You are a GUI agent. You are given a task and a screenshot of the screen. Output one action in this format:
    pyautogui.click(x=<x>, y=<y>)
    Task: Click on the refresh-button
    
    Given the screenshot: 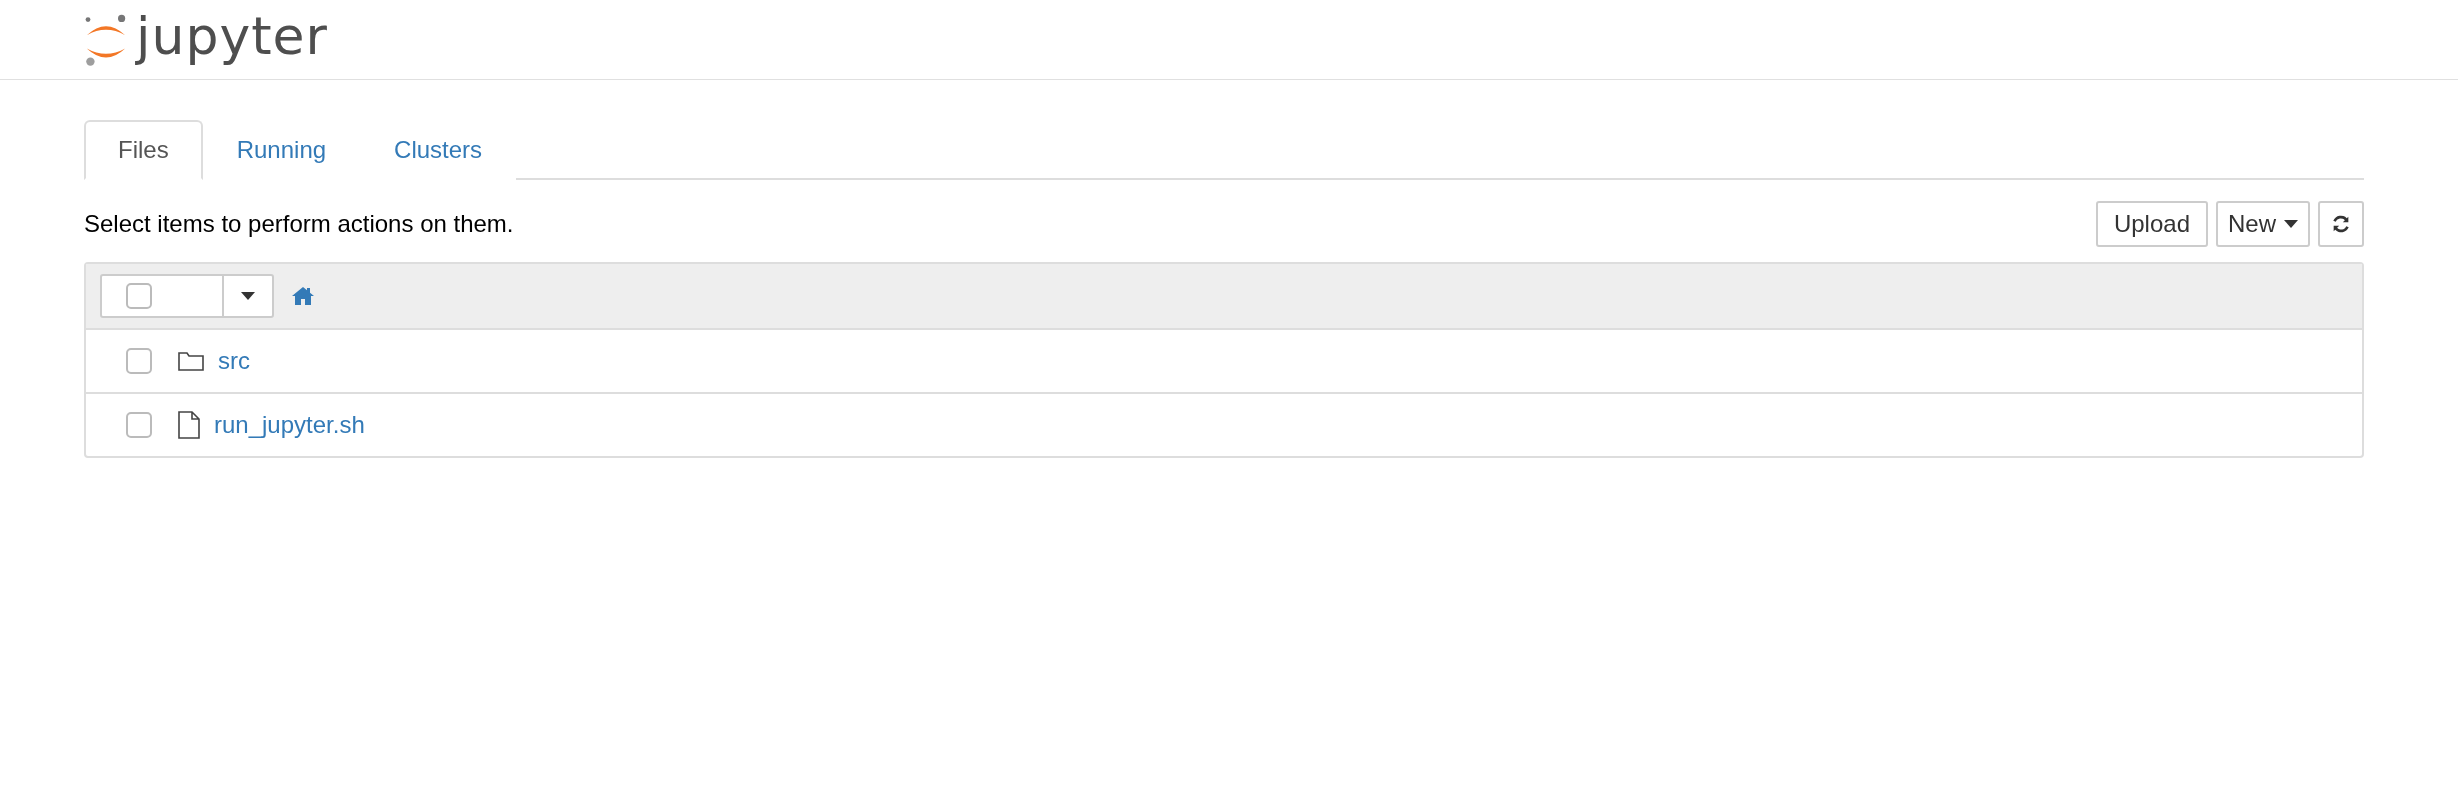 What is the action you would take?
    pyautogui.click(x=2341, y=224)
    